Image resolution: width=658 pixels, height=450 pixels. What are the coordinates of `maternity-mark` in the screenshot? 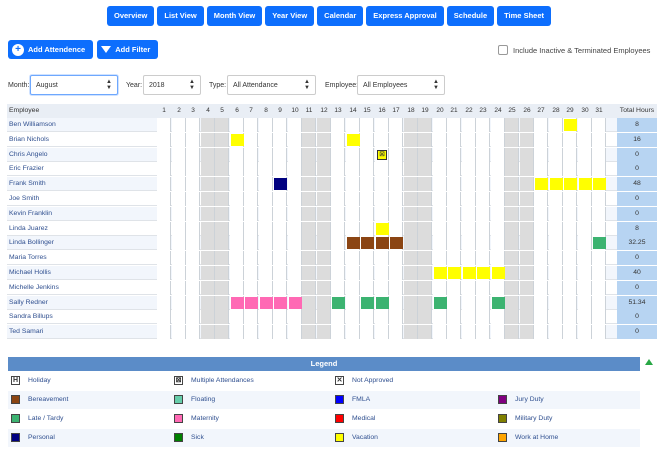 It's located at (266, 303).